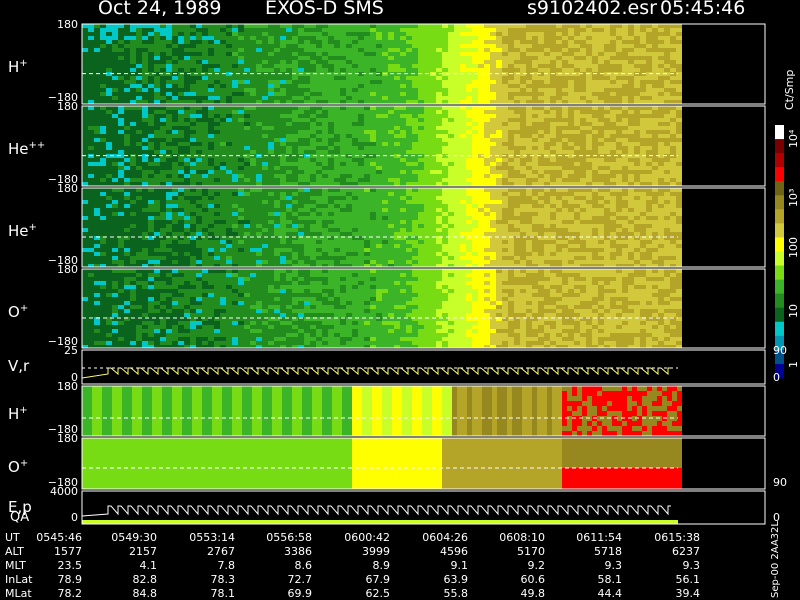  What do you see at coordinates (19, 366) in the screenshot?
I see `panel-label-5: V,r` at bounding box center [19, 366].